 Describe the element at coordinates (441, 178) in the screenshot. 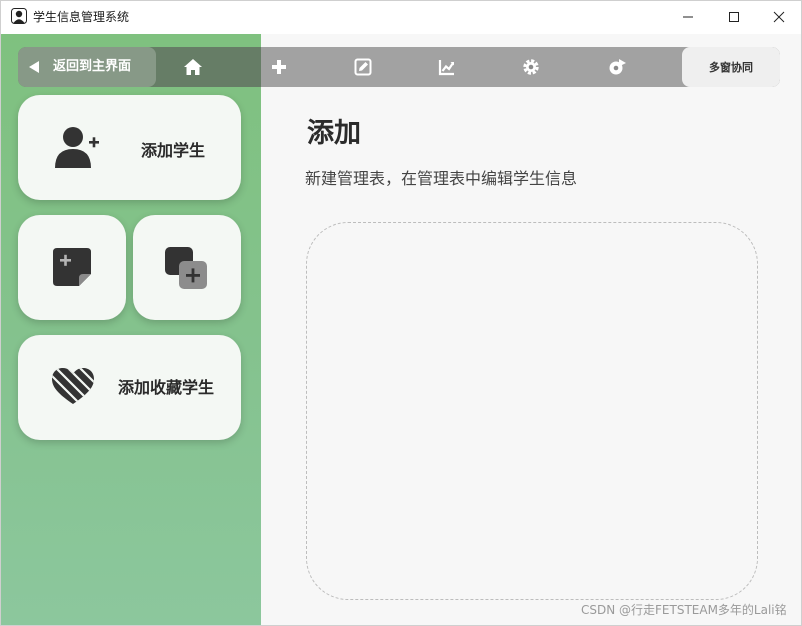

I see `page-subtitle: 新建管理表，在管理表中编辑学生信息` at that location.